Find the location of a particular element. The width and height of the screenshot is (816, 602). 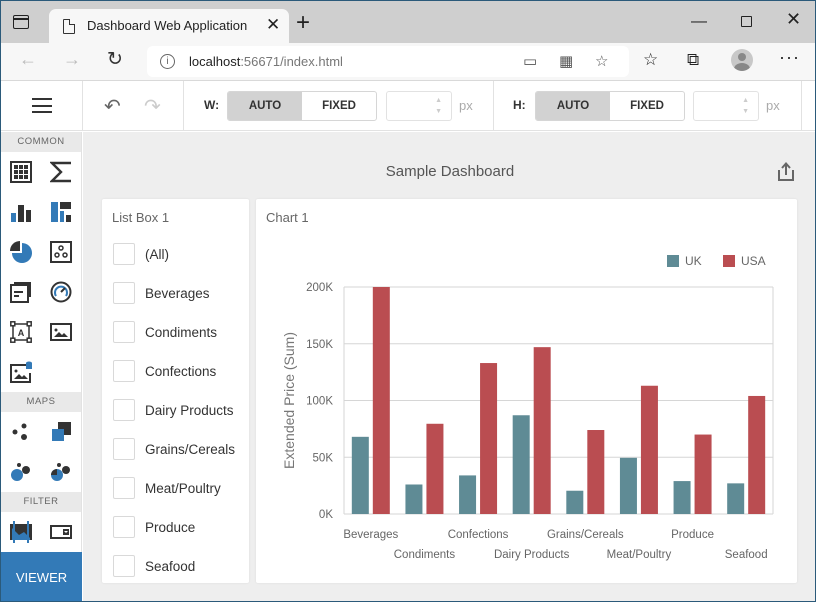

scatter-item-button is located at coordinates (61, 252).